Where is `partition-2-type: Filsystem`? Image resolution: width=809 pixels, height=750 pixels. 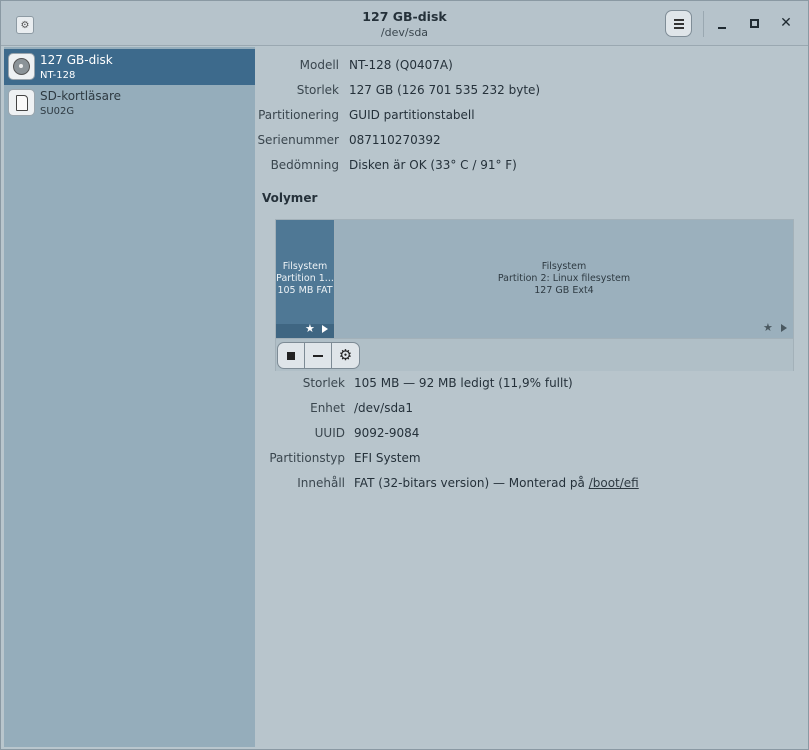 partition-2-type: Filsystem is located at coordinates (564, 266).